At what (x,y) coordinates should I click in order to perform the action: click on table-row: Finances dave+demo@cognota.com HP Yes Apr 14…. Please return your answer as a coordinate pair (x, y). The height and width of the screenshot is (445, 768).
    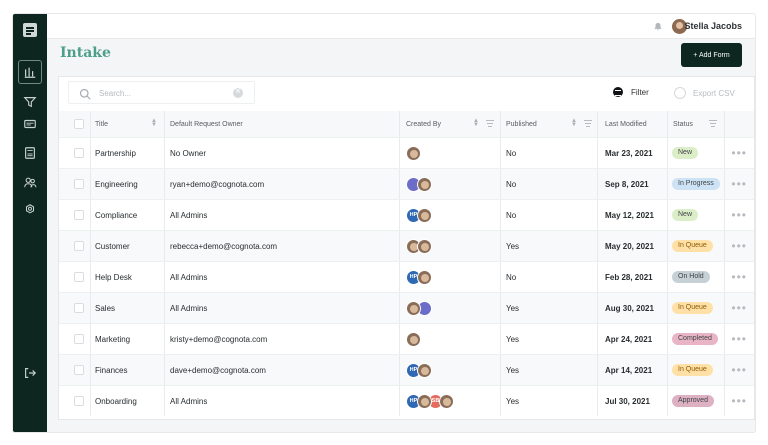
    Looking at the image, I should click on (406, 369).